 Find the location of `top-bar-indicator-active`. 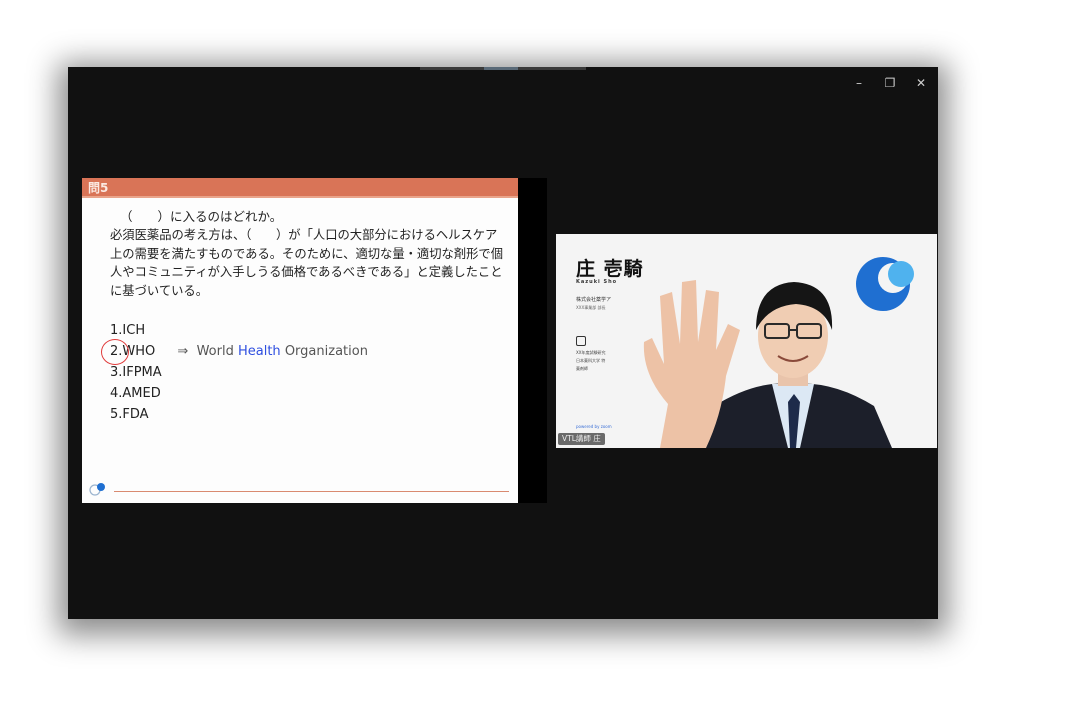

top-bar-indicator-active is located at coordinates (501, 68).